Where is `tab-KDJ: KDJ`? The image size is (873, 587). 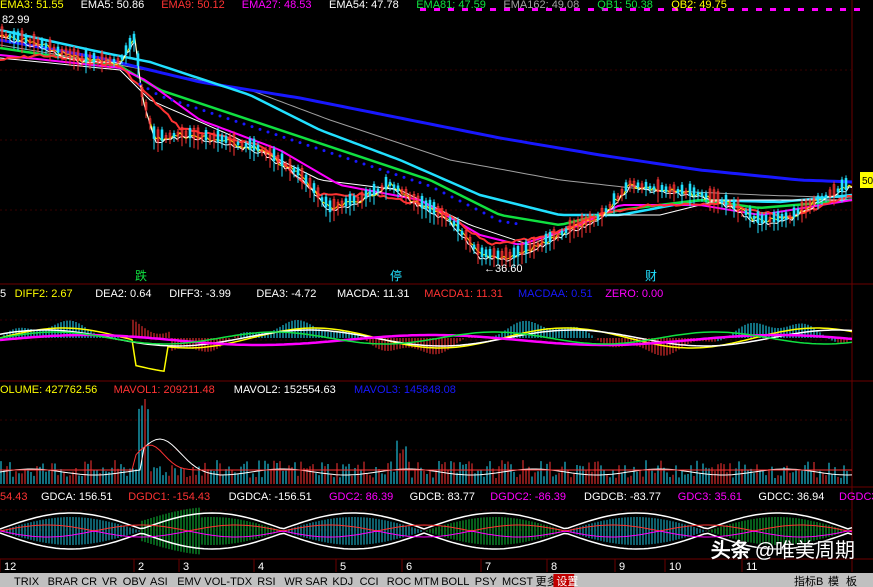 tab-KDJ: KDJ is located at coordinates (342, 581).